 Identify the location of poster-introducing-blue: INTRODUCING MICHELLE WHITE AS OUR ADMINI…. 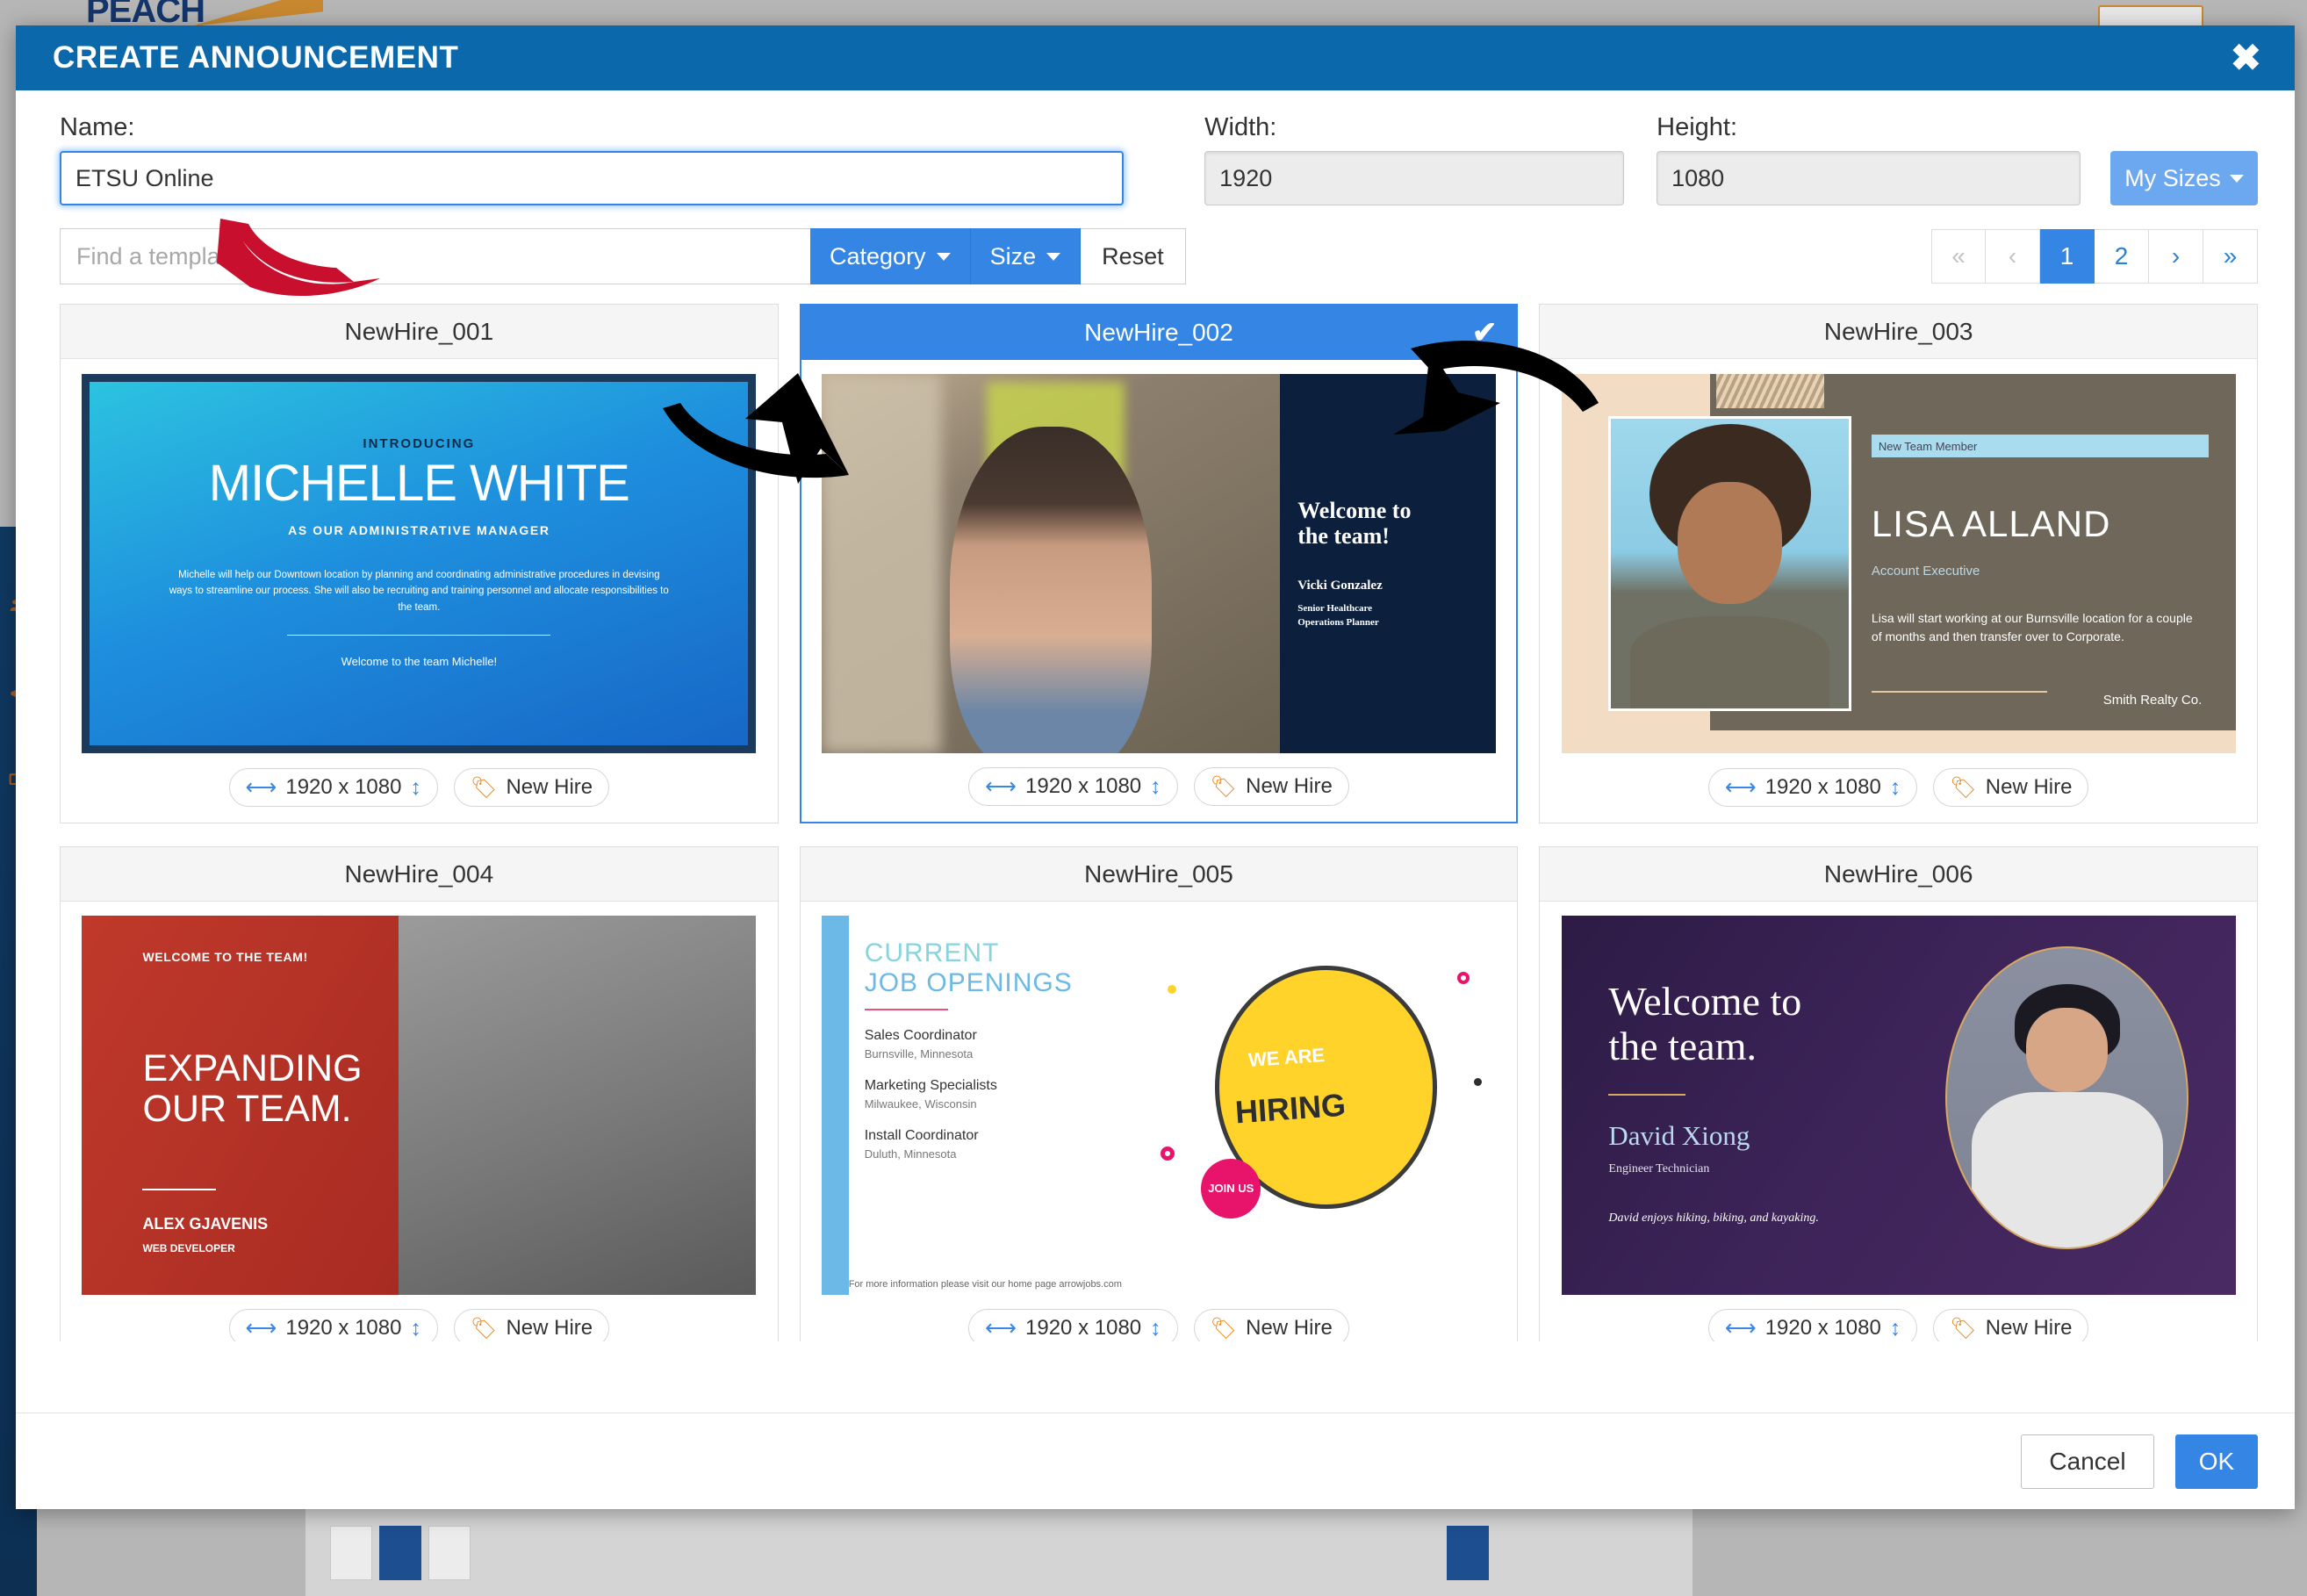
(419, 563).